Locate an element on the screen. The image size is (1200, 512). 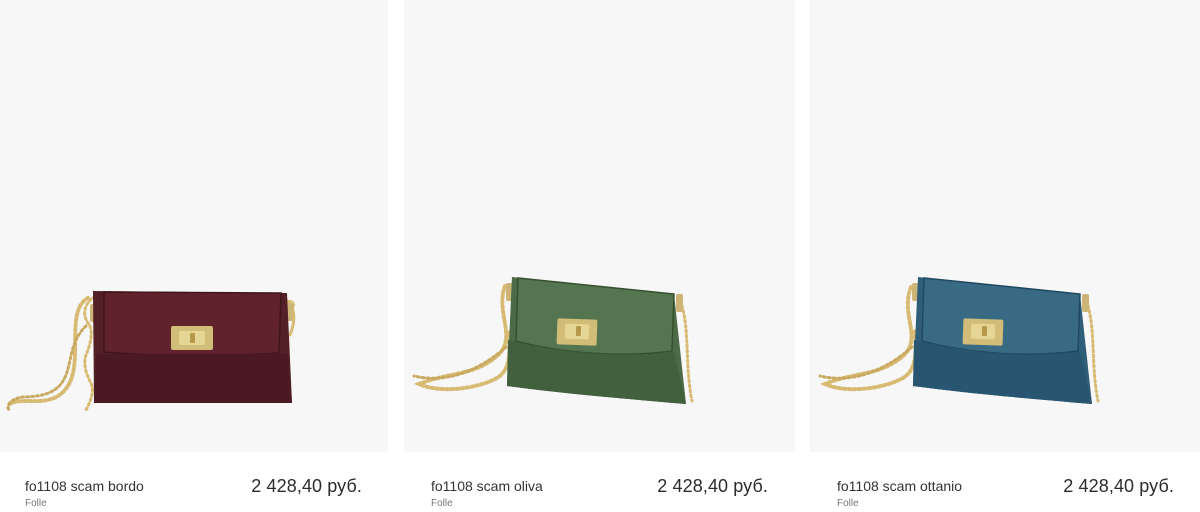
burgundy-suede-crossbody-bag-image is located at coordinates (151, 352).